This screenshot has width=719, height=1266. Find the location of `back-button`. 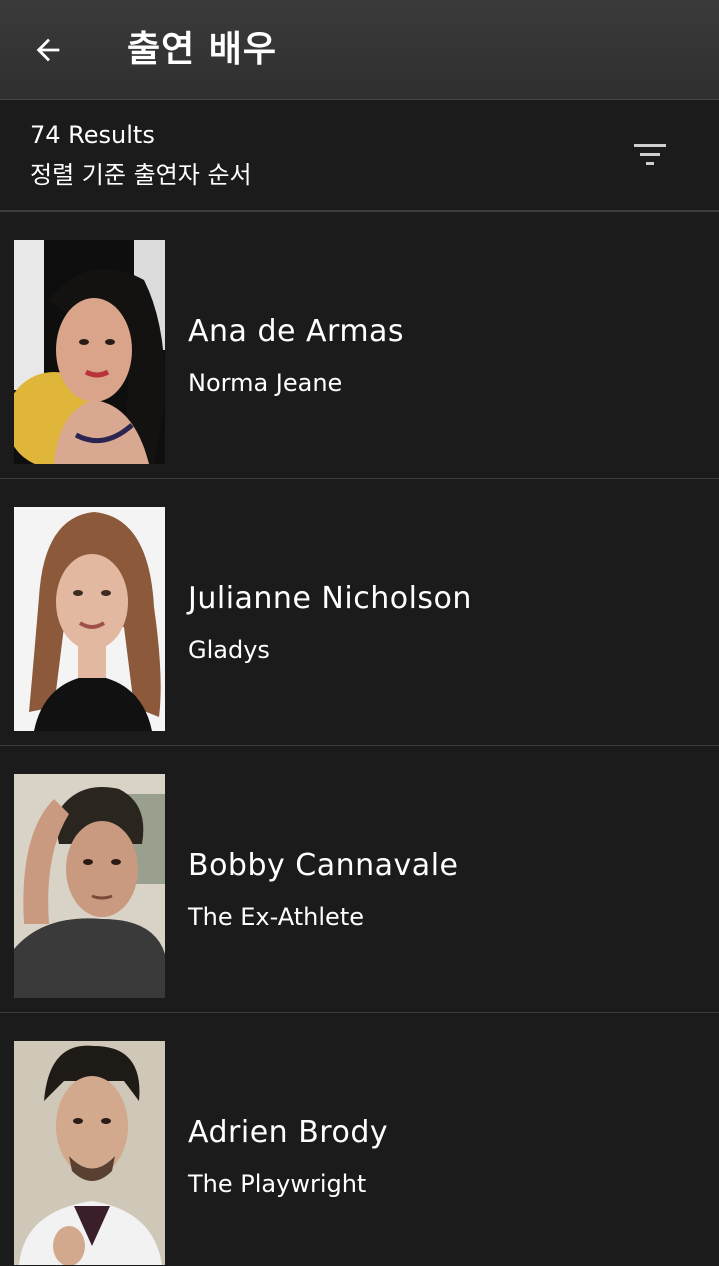

back-button is located at coordinates (48, 50).